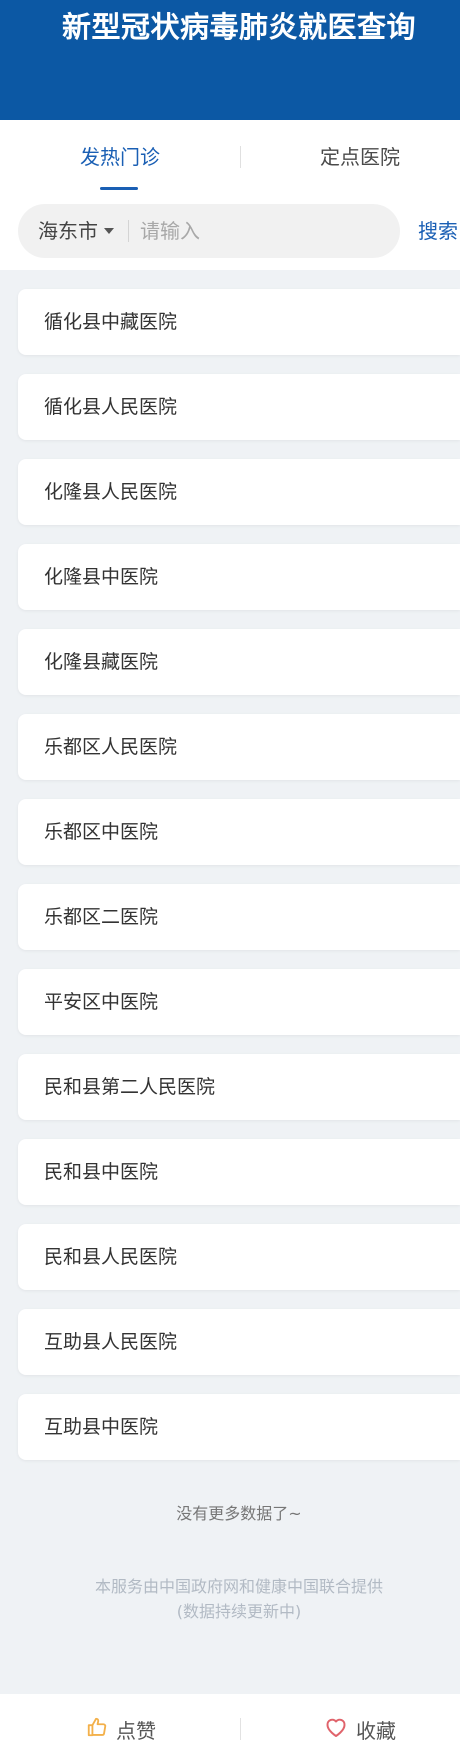  I want to click on tab-fever-clinic-label: 发热门诊, so click(120, 157).